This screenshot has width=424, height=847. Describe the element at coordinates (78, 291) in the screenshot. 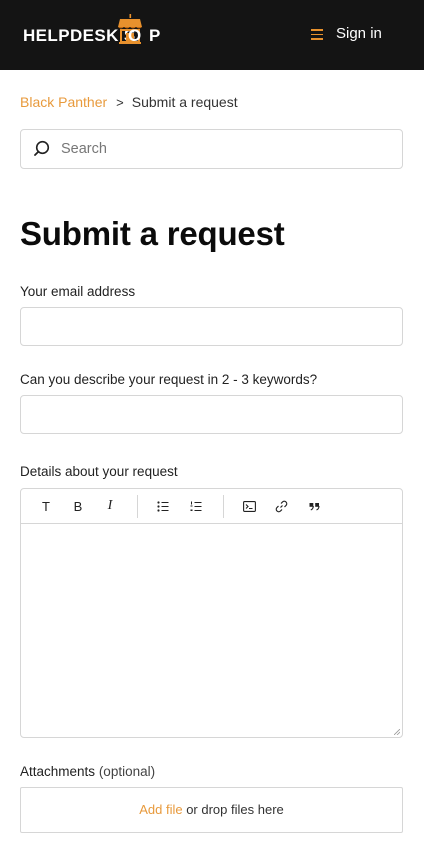

I see `email-label: Your email address` at that location.